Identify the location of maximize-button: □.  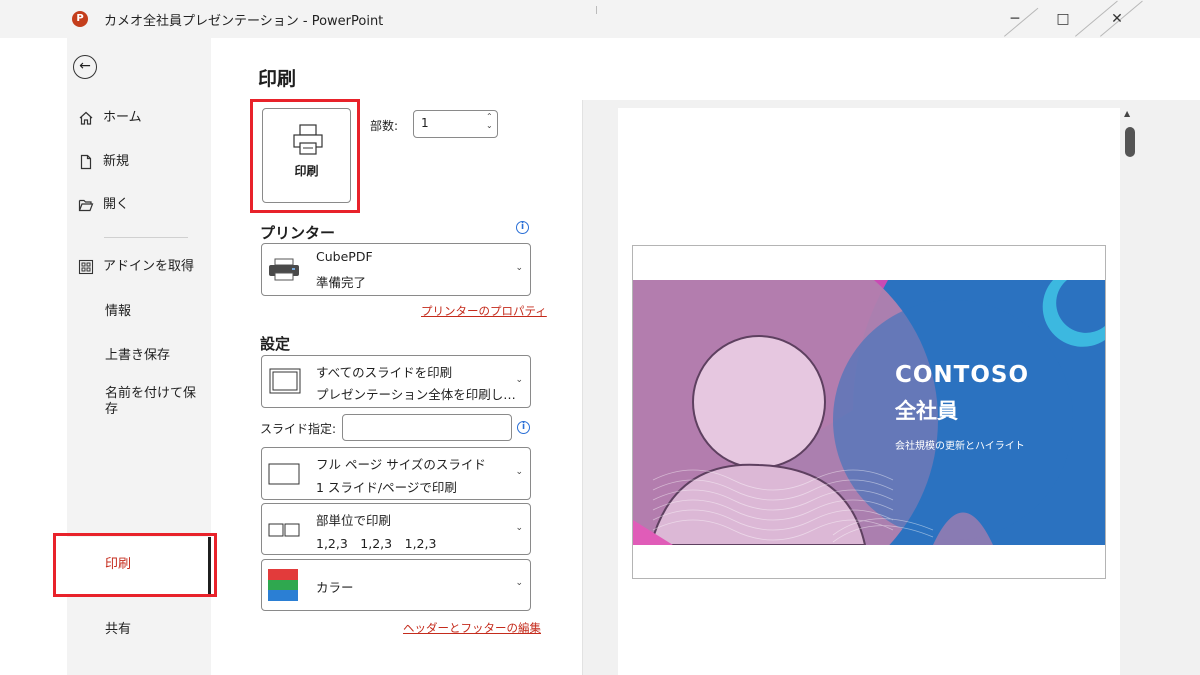
(1063, 19).